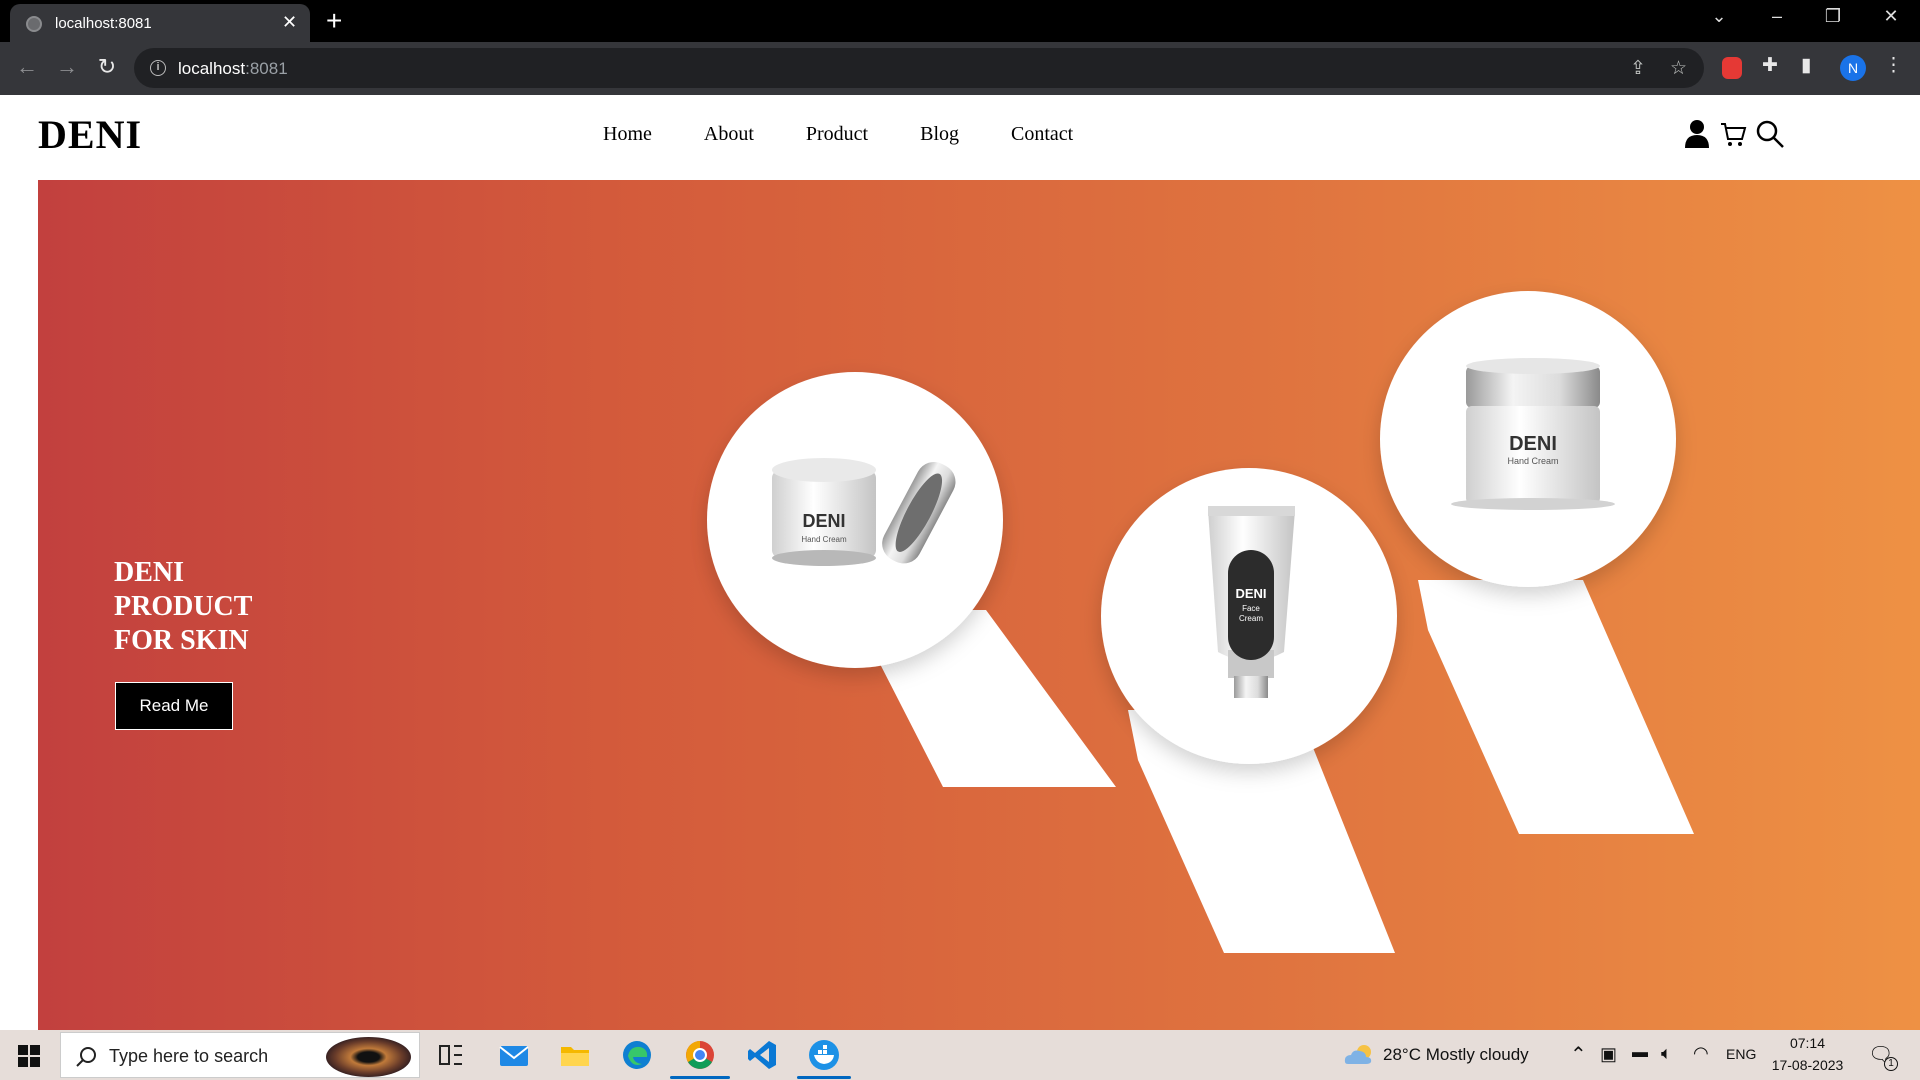 The image size is (1920, 1080). I want to click on windows-start-icon, so click(29, 1056).